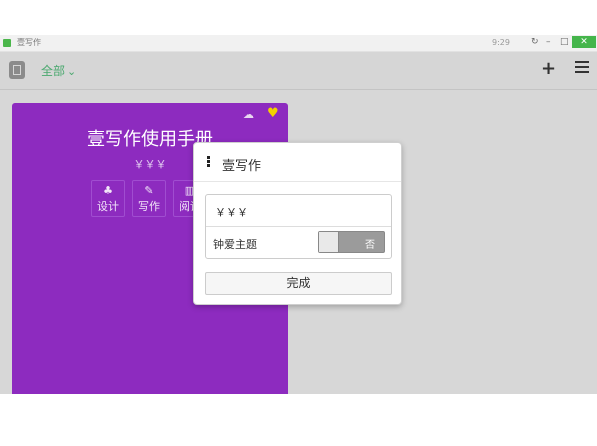  What do you see at coordinates (298, 283) in the screenshot?
I see `done-button: 完成` at bounding box center [298, 283].